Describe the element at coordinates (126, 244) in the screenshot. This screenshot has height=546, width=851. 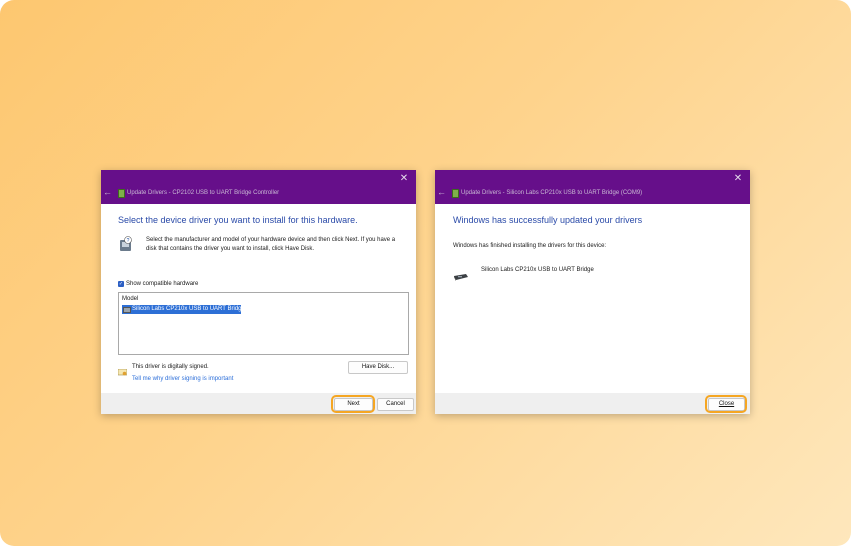
I see `hardware-disk-icon: ?` at that location.